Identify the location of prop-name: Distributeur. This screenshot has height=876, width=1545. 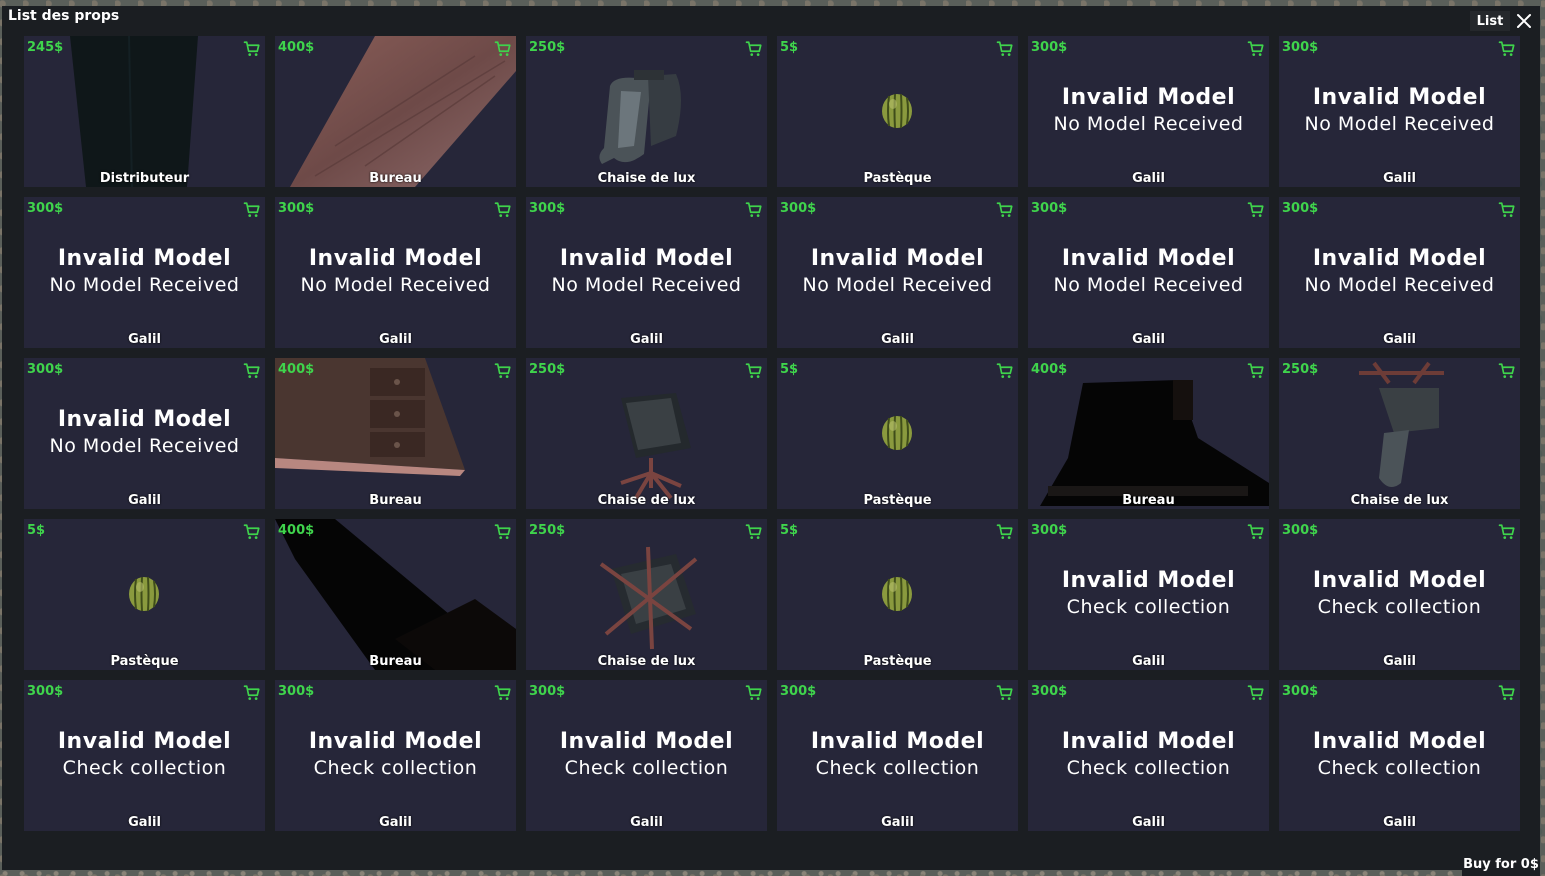
(144, 178).